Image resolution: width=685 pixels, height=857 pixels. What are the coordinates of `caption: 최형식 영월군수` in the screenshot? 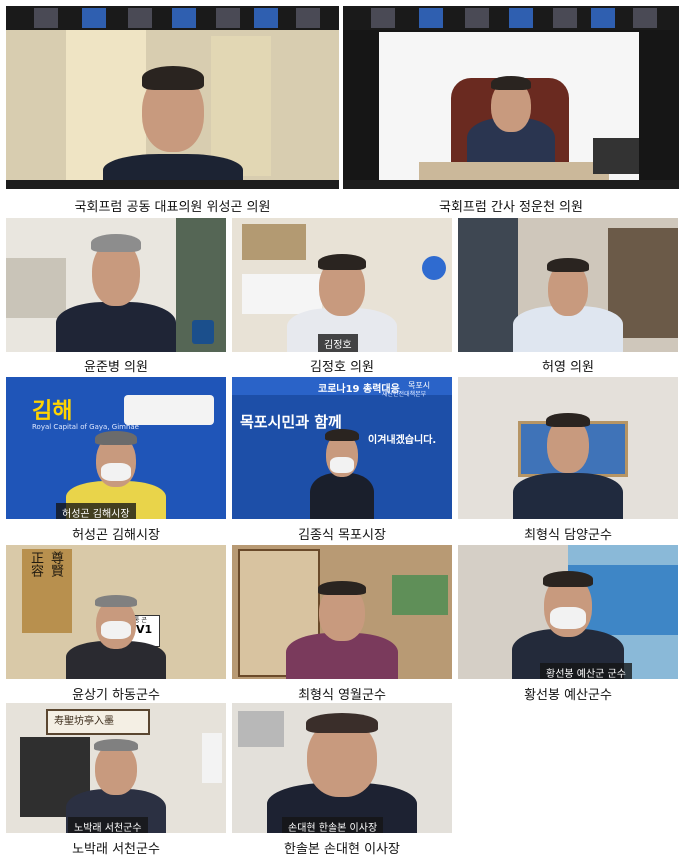 It's located at (342, 695).